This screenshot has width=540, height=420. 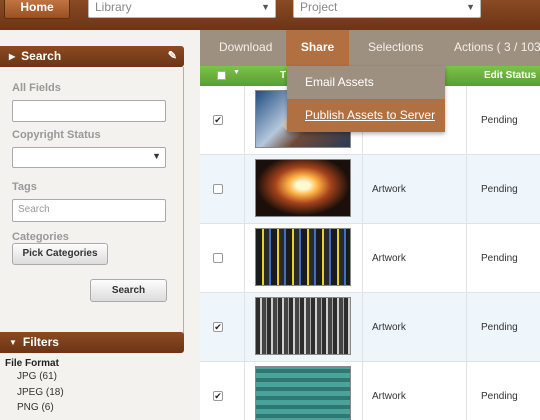 I want to click on search-panel-title: Search, so click(x=41, y=56).